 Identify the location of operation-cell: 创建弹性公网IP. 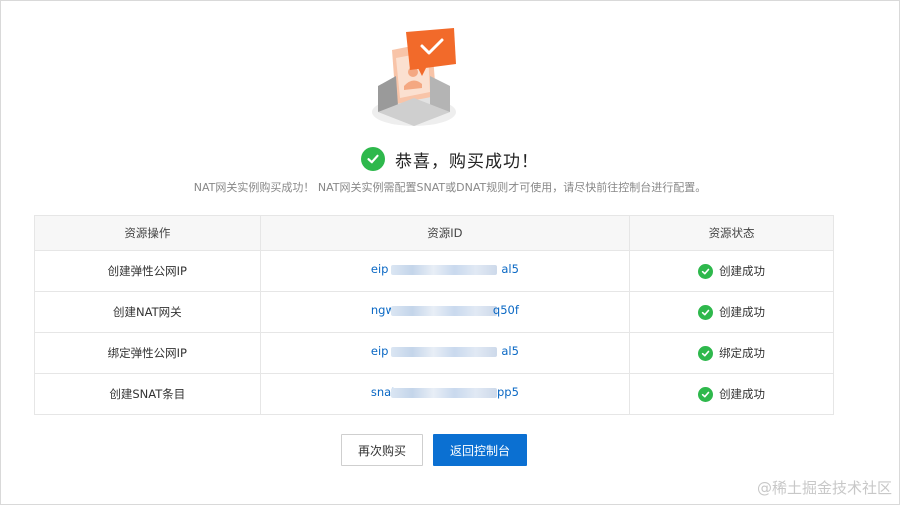
(147, 271).